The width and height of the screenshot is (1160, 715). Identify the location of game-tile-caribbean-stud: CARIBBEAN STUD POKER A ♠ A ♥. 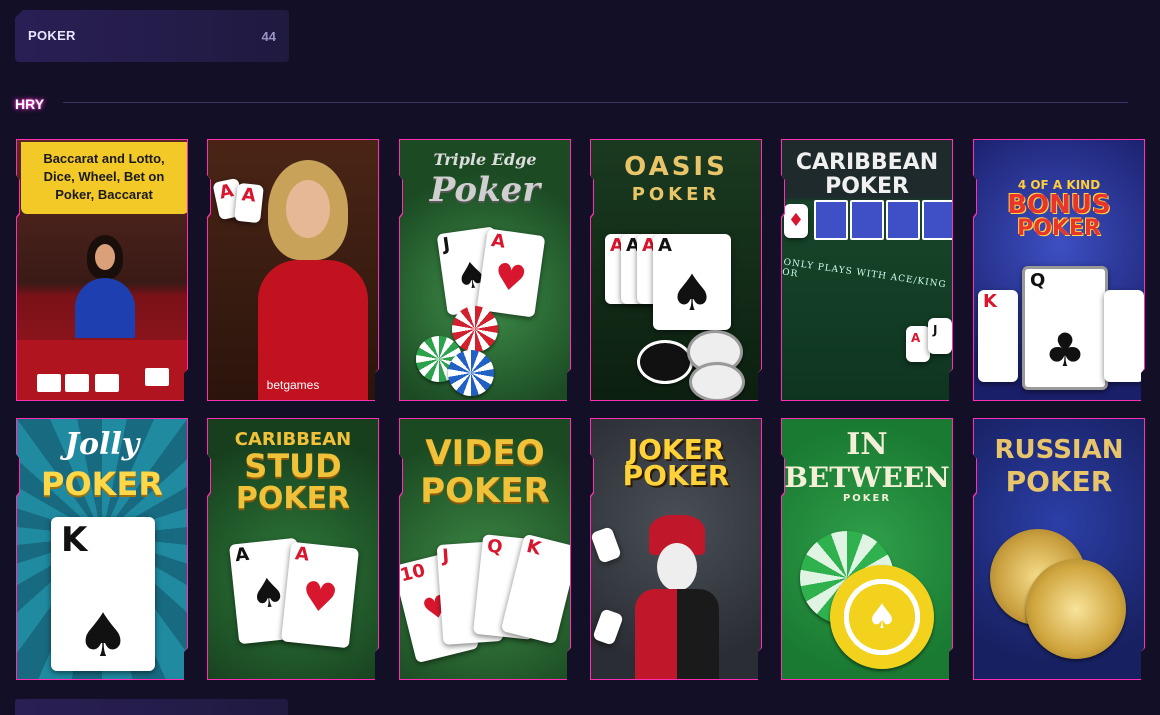
(293, 549).